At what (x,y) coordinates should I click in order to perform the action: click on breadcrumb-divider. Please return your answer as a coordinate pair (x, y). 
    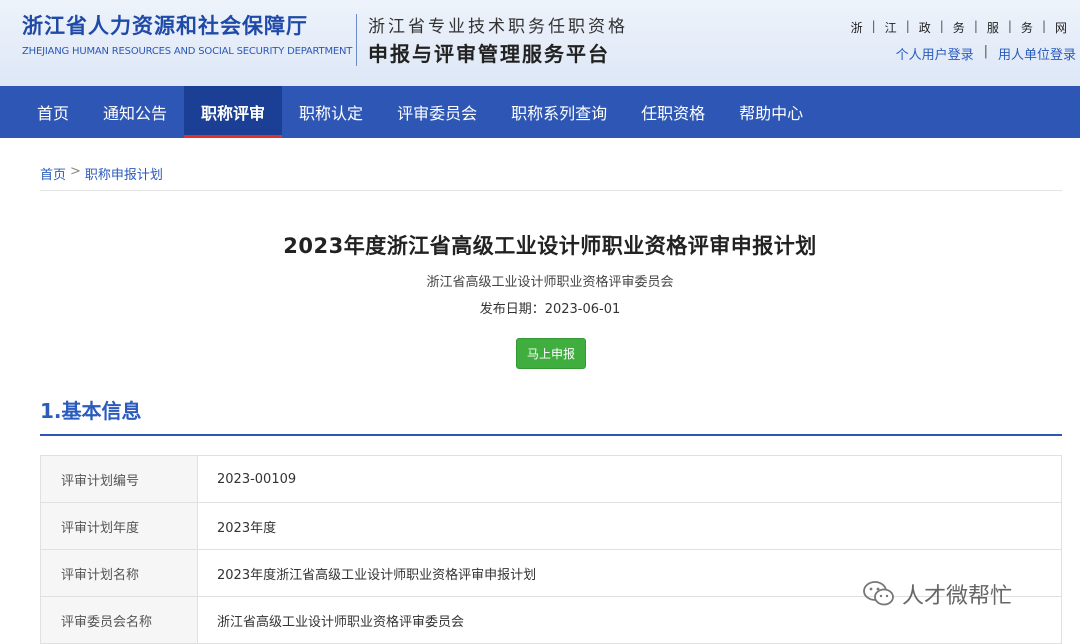
    Looking at the image, I should click on (551, 190).